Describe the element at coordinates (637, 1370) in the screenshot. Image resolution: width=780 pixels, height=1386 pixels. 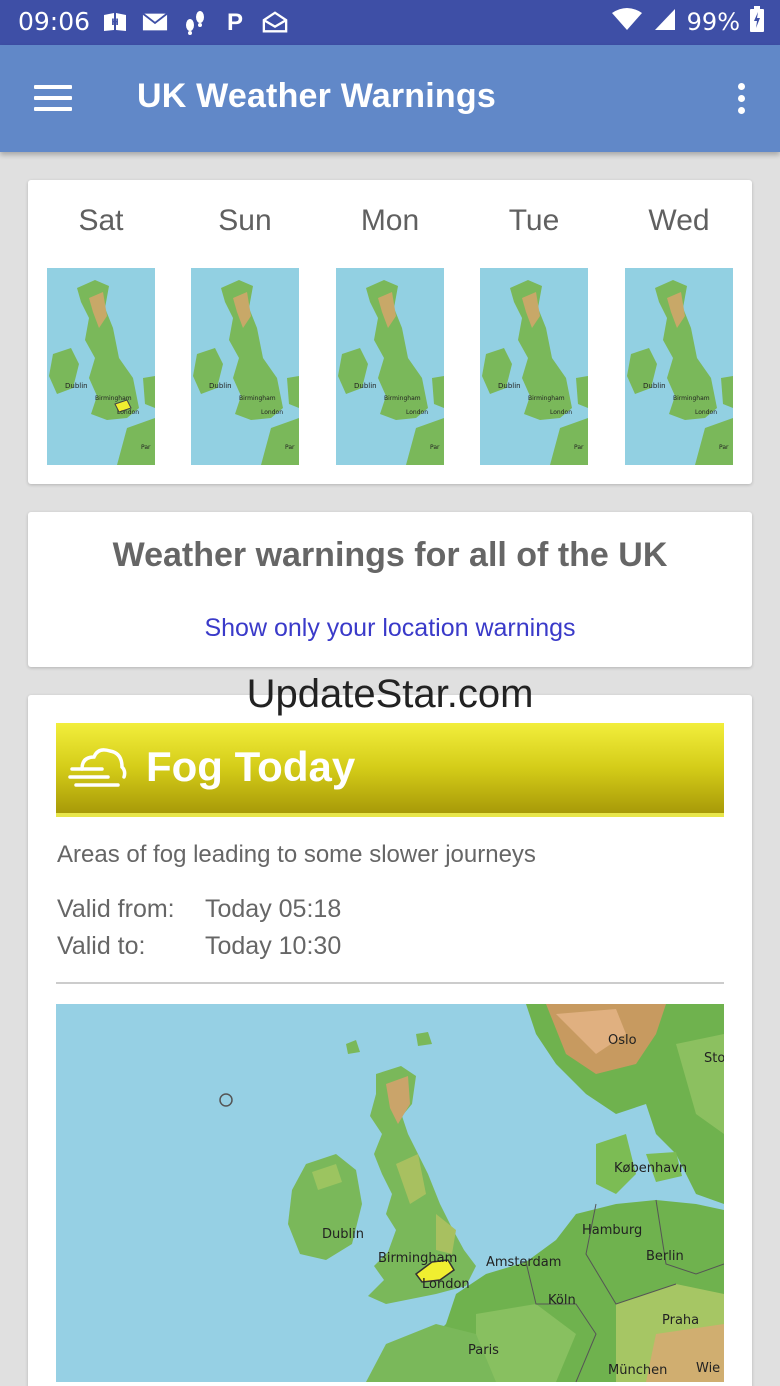
I see `svg-text: München` at that location.